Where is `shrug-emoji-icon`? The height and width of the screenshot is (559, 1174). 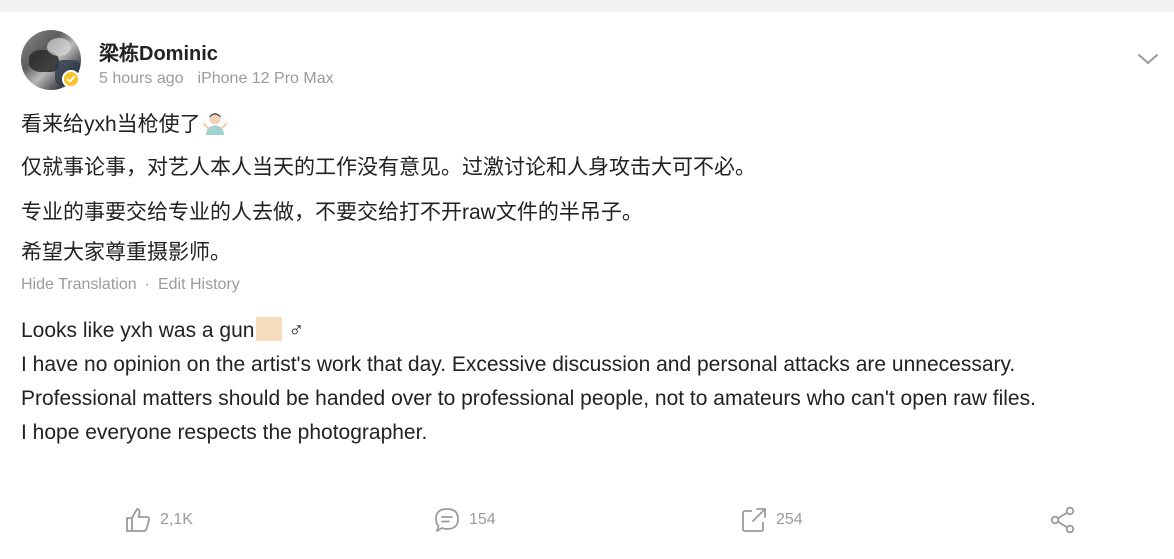 shrug-emoji-icon is located at coordinates (214, 124).